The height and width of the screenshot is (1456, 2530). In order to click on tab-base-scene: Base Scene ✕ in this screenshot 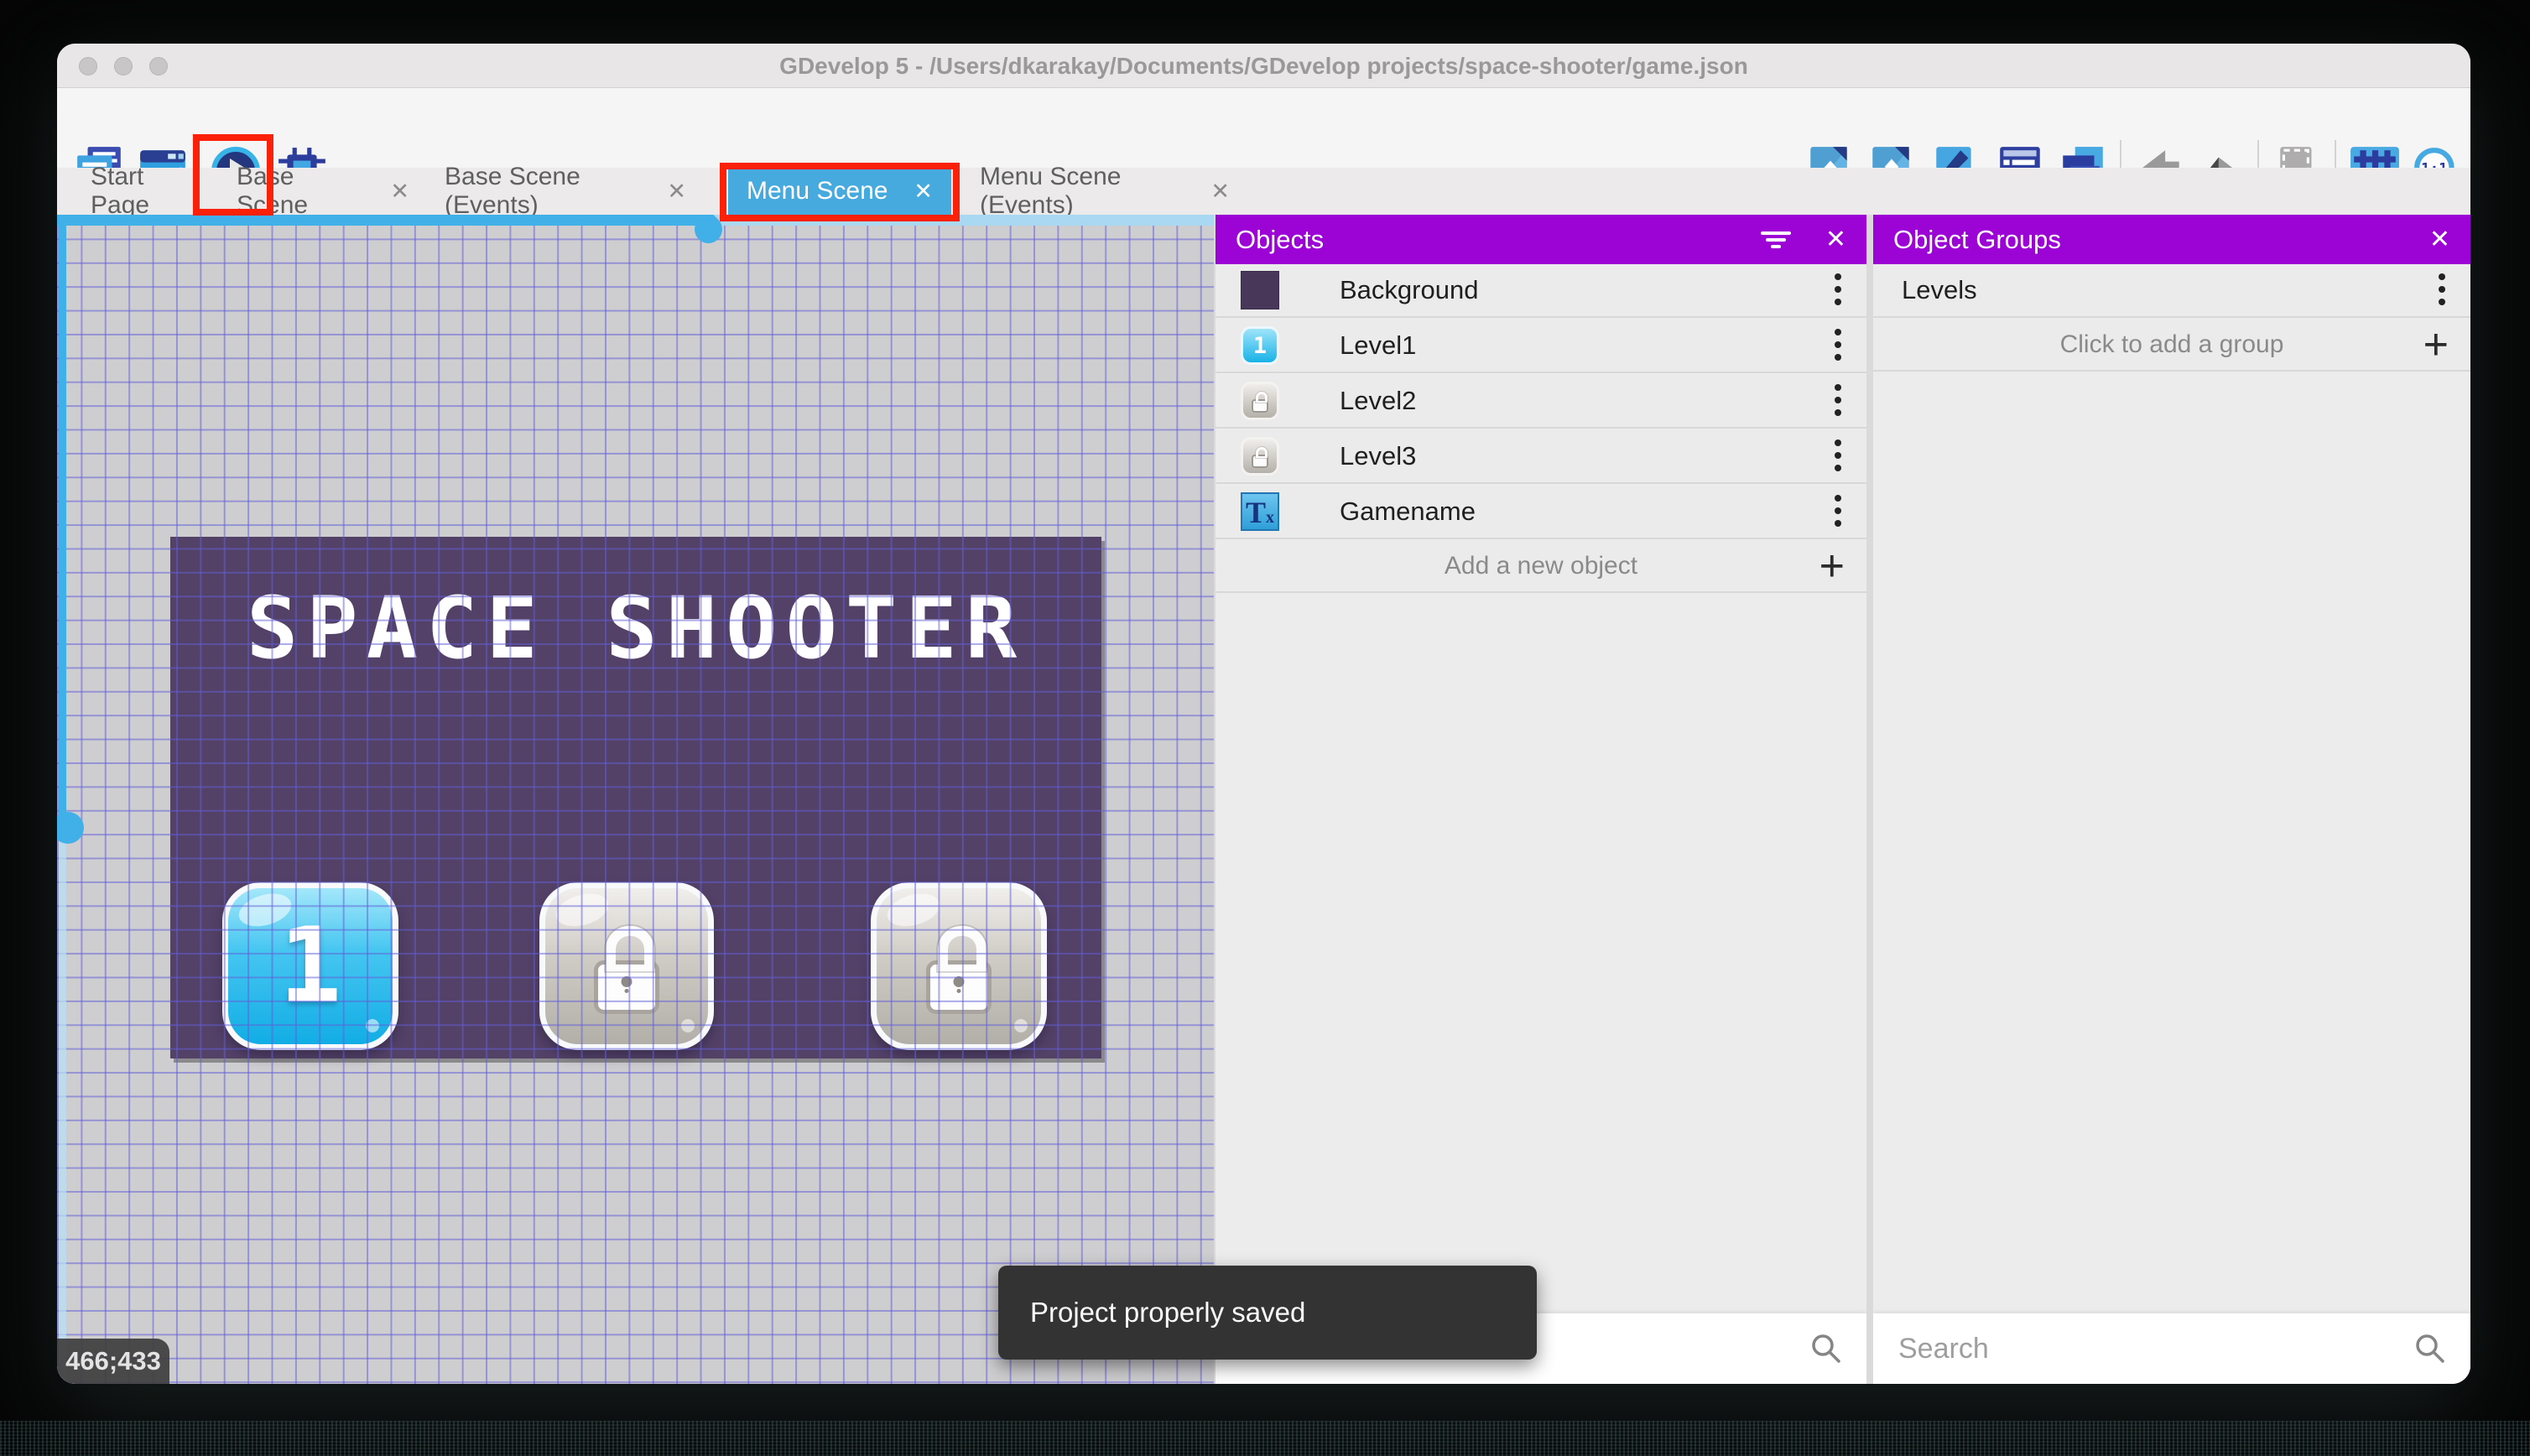, I will do `click(323, 191)`.